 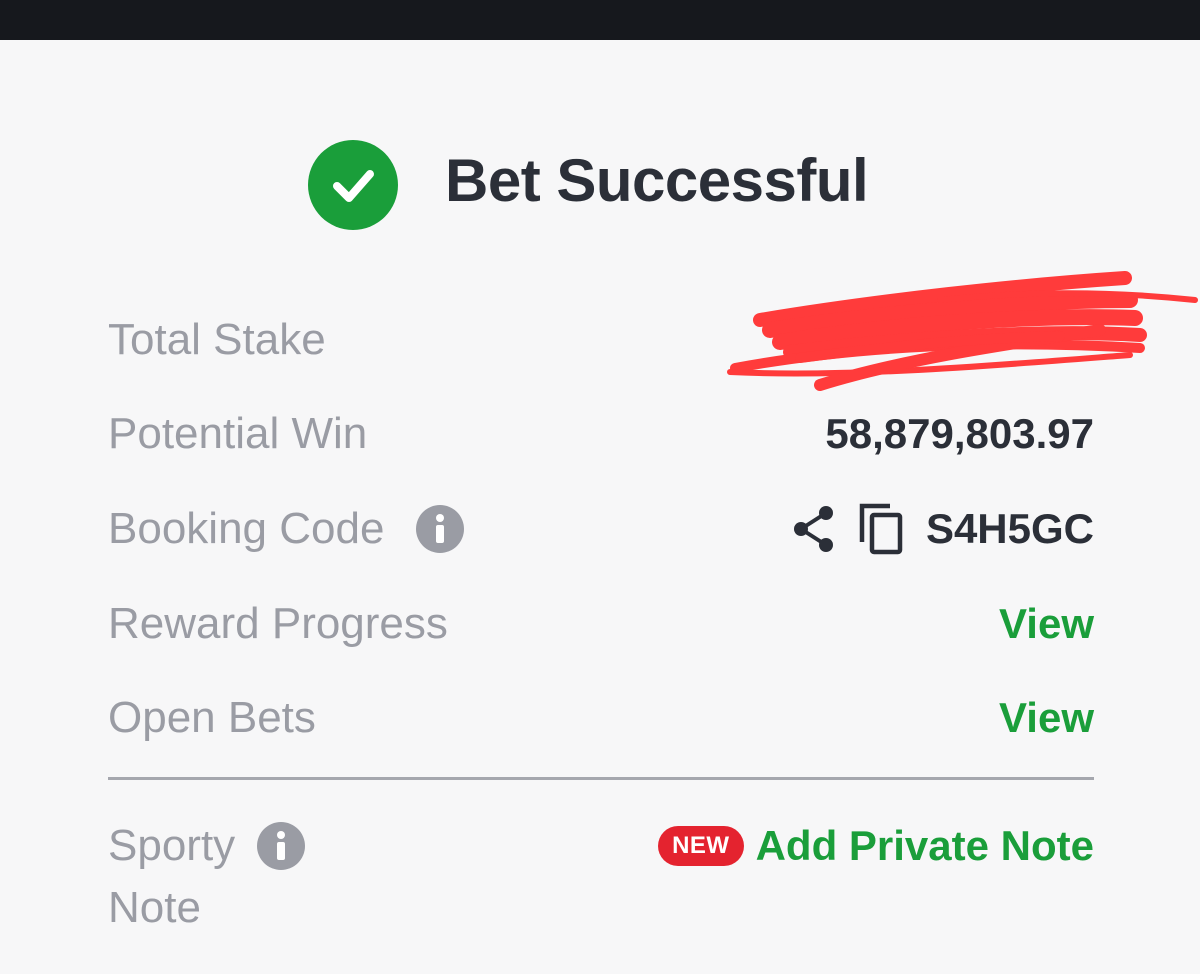 What do you see at coordinates (601, 718) in the screenshot?
I see `open-bets-row: Open Bets View` at bounding box center [601, 718].